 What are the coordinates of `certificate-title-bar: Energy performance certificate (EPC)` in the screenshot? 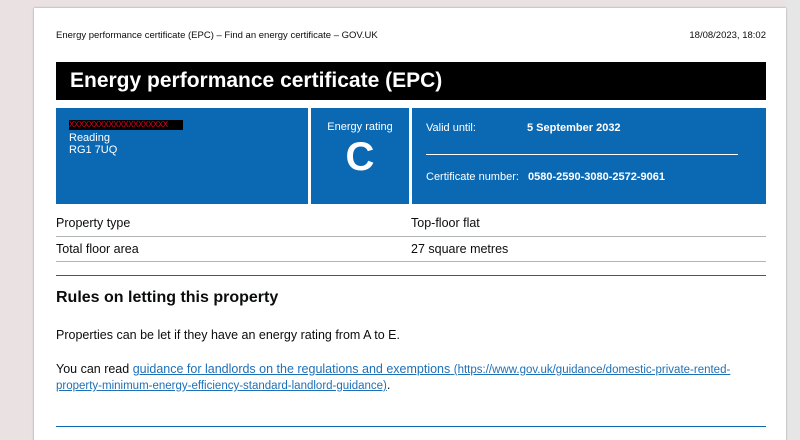 It's located at (411, 81).